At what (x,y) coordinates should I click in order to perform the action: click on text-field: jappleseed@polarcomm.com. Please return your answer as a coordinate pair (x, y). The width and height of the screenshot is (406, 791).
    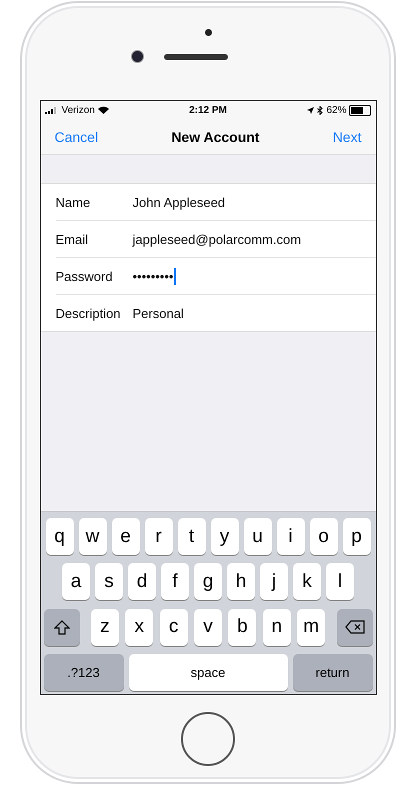
    Looking at the image, I should click on (217, 239).